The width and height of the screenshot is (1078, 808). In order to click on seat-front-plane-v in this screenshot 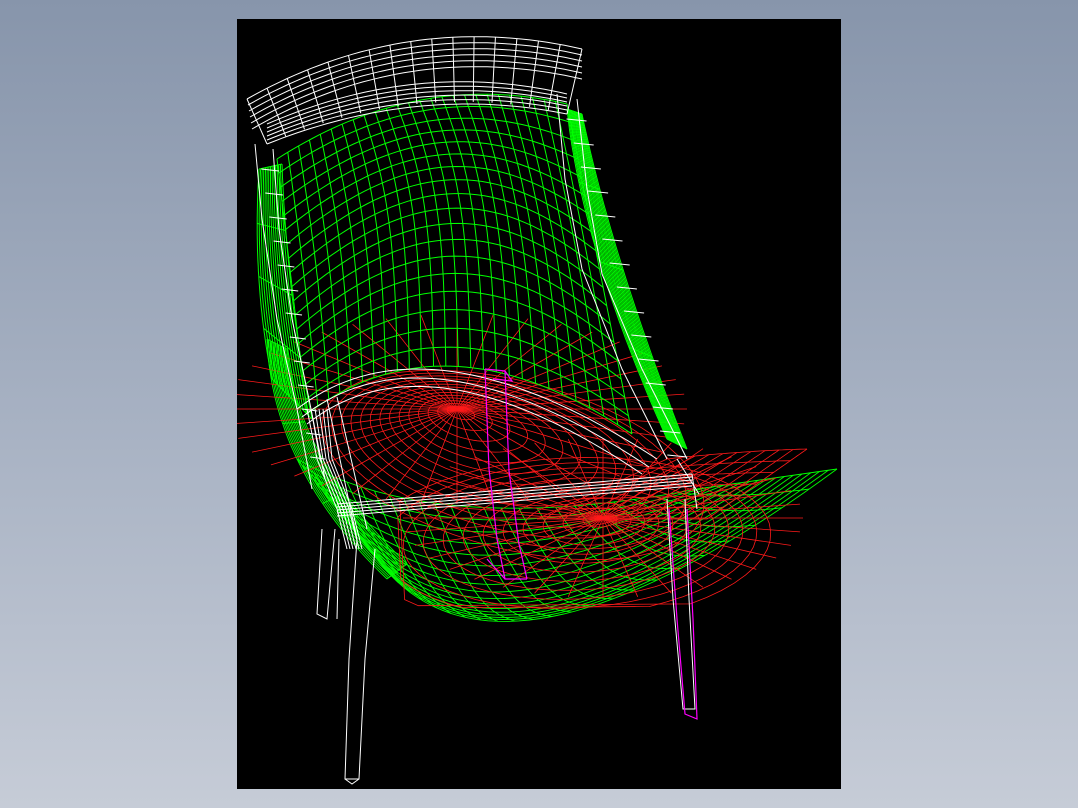, I will do `click(641, 508)`.